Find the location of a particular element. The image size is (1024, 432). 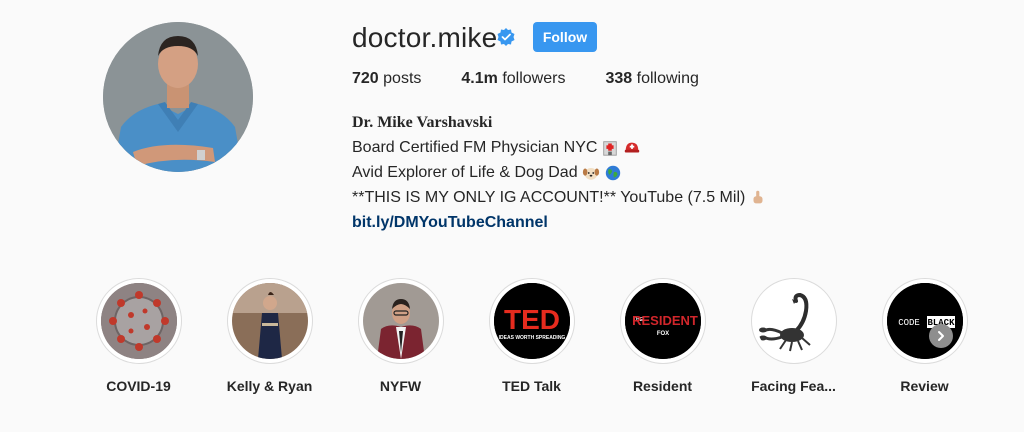

highlight-ring: TED IDEAS WORTH SPREADING is located at coordinates (531, 321).